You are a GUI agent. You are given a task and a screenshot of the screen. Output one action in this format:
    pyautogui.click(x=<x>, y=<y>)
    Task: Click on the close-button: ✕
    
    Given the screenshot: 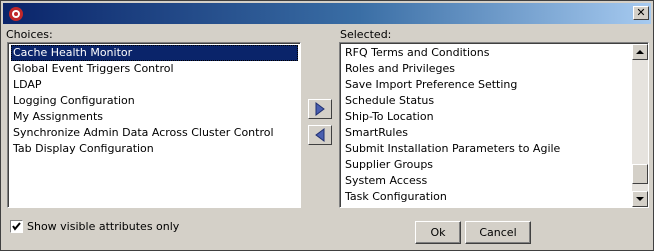 What is the action you would take?
    pyautogui.click(x=641, y=13)
    